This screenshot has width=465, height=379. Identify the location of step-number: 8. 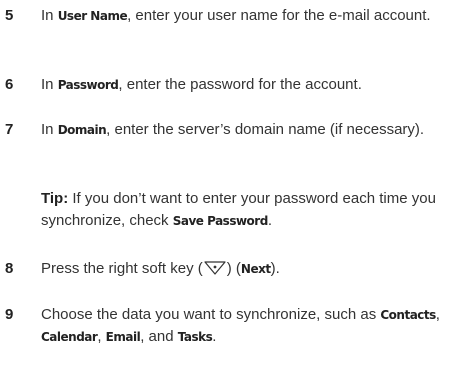
(9, 268).